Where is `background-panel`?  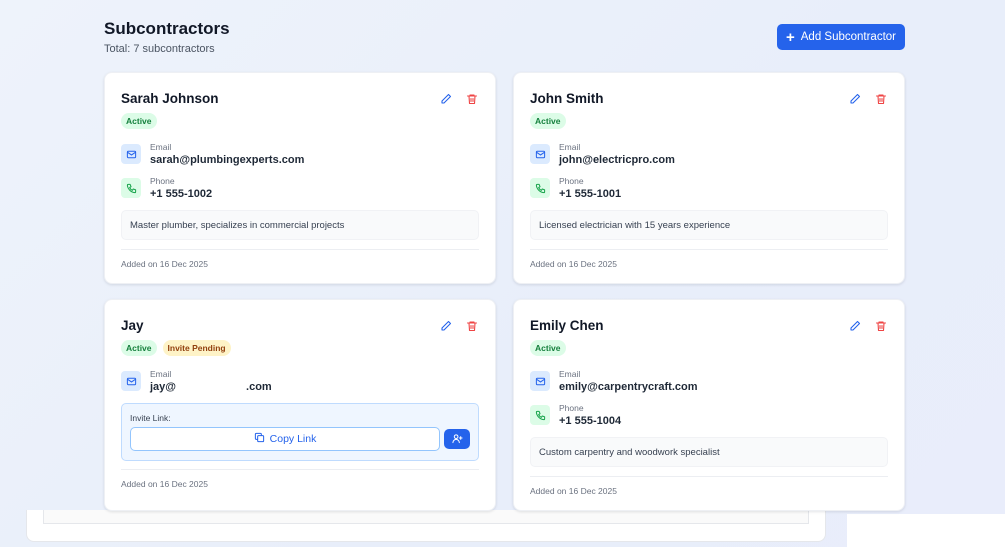
background-panel is located at coordinates (426, 526).